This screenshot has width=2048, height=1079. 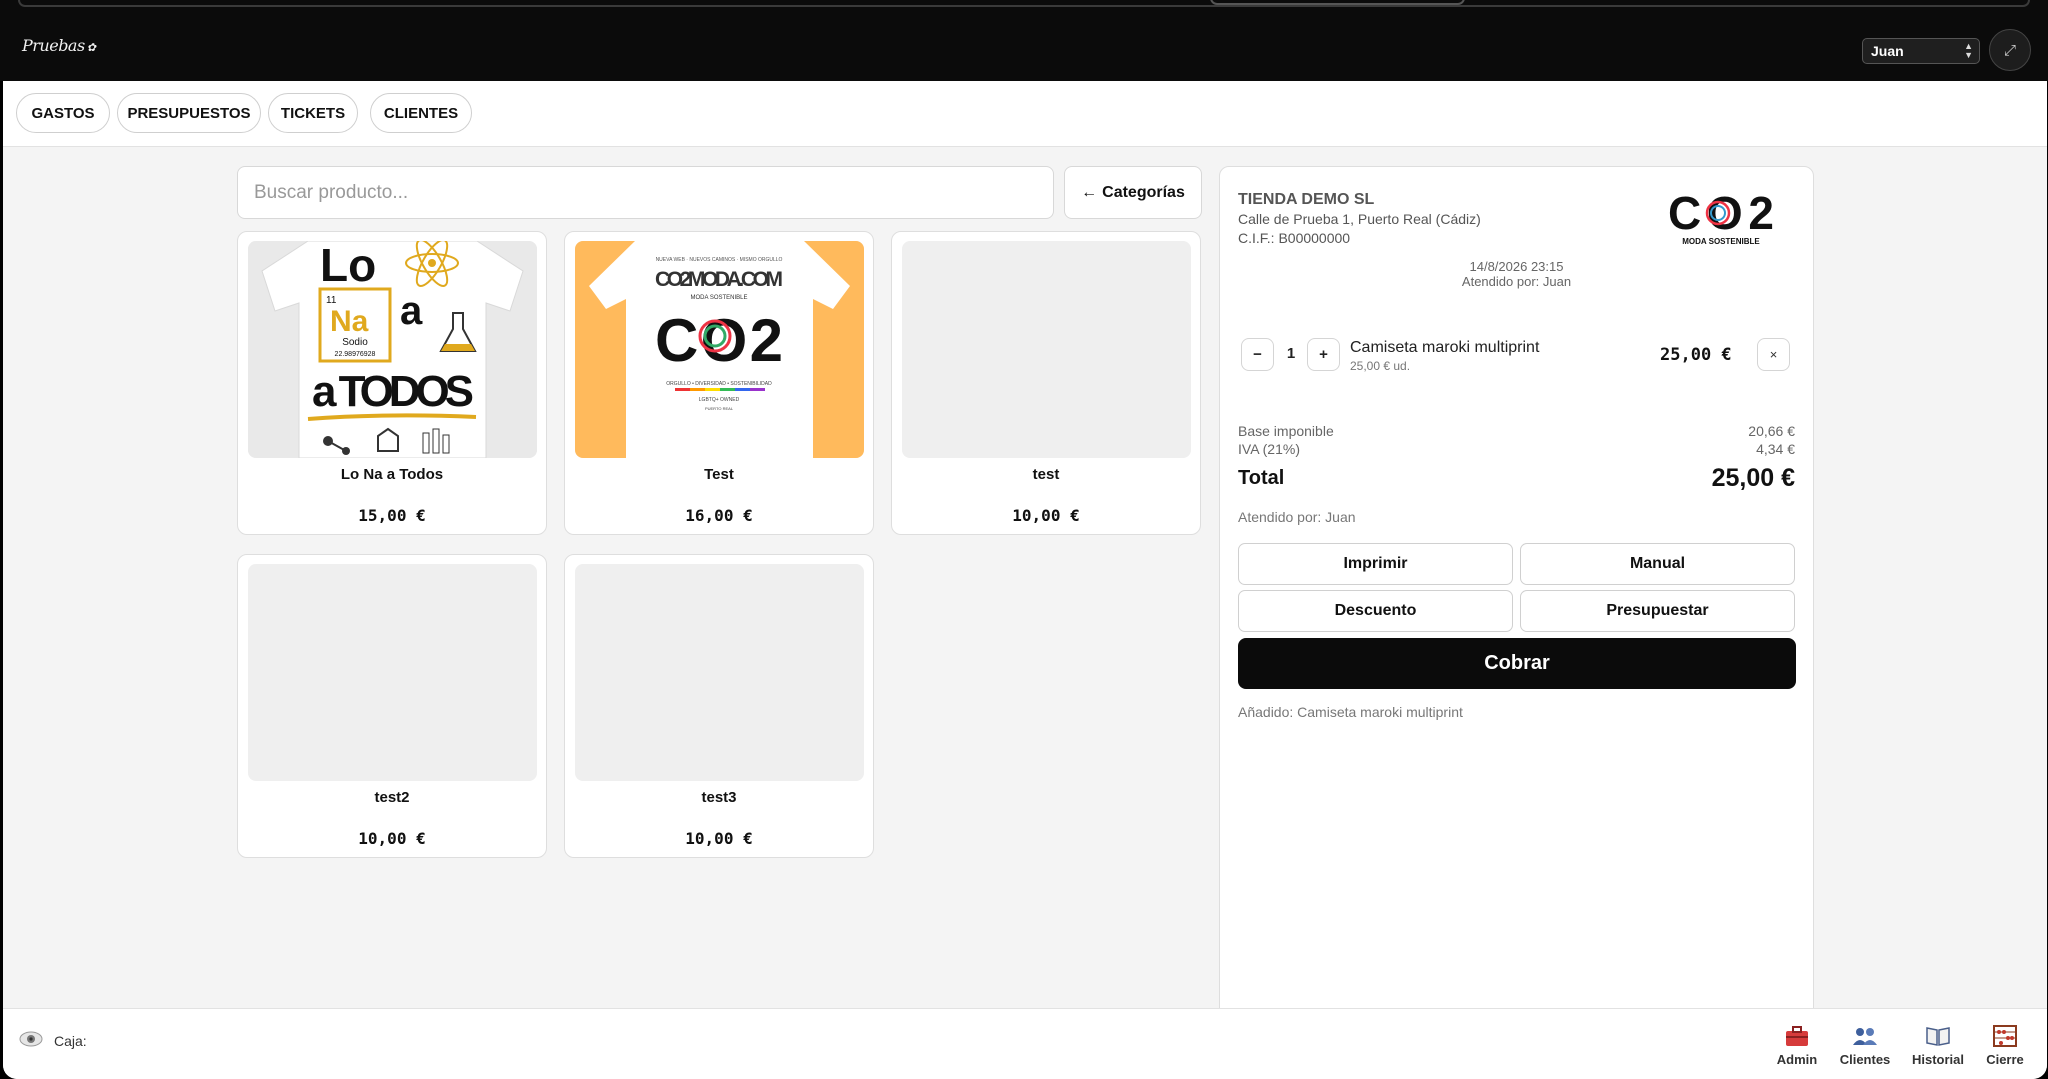 I want to click on fullscreen-button: ⤢, so click(x=2010, y=50).